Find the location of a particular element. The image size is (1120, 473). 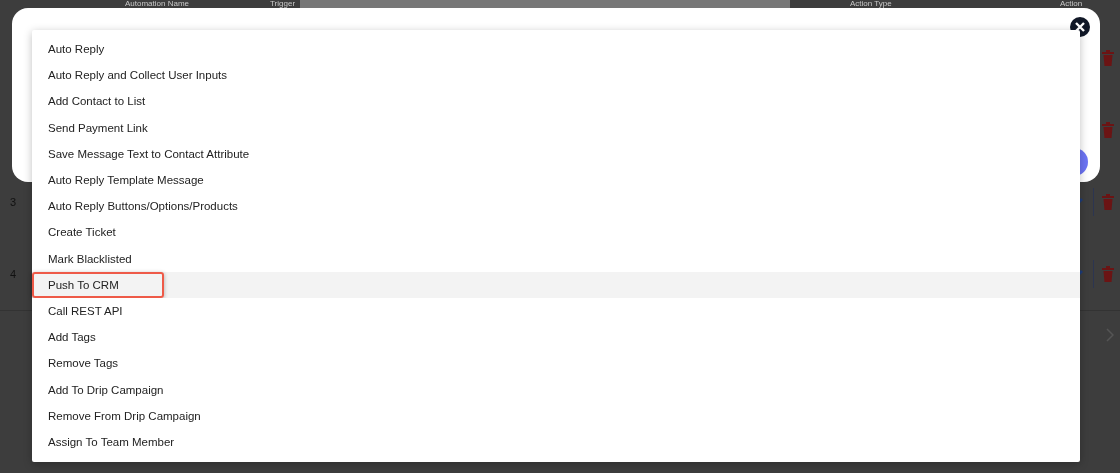

menu-item: Call REST API is located at coordinates (556, 311).